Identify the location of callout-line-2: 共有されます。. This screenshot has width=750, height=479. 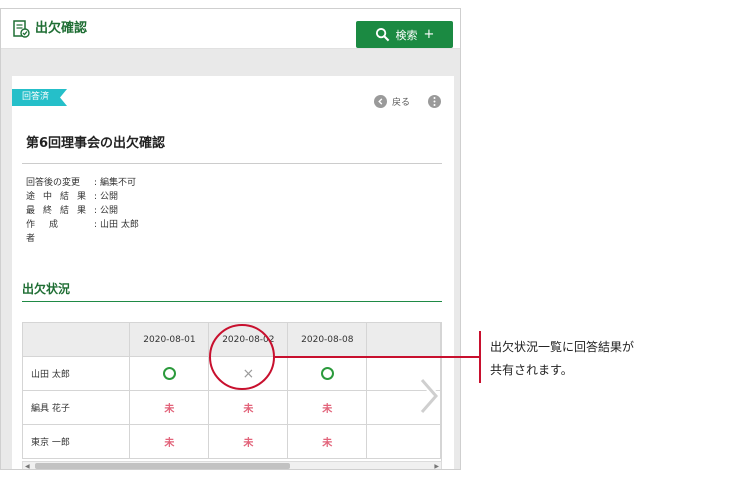
(531, 370).